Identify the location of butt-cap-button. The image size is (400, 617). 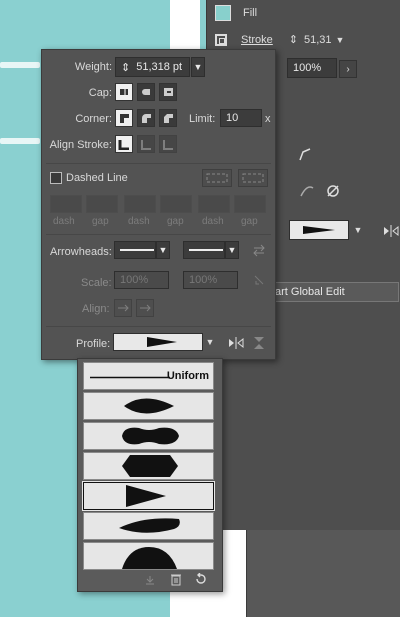
(124, 92).